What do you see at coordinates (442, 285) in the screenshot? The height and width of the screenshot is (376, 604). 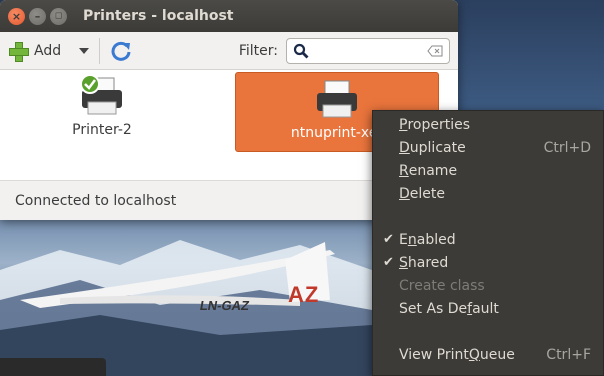 I see `menu-item-create-class: Create class` at bounding box center [442, 285].